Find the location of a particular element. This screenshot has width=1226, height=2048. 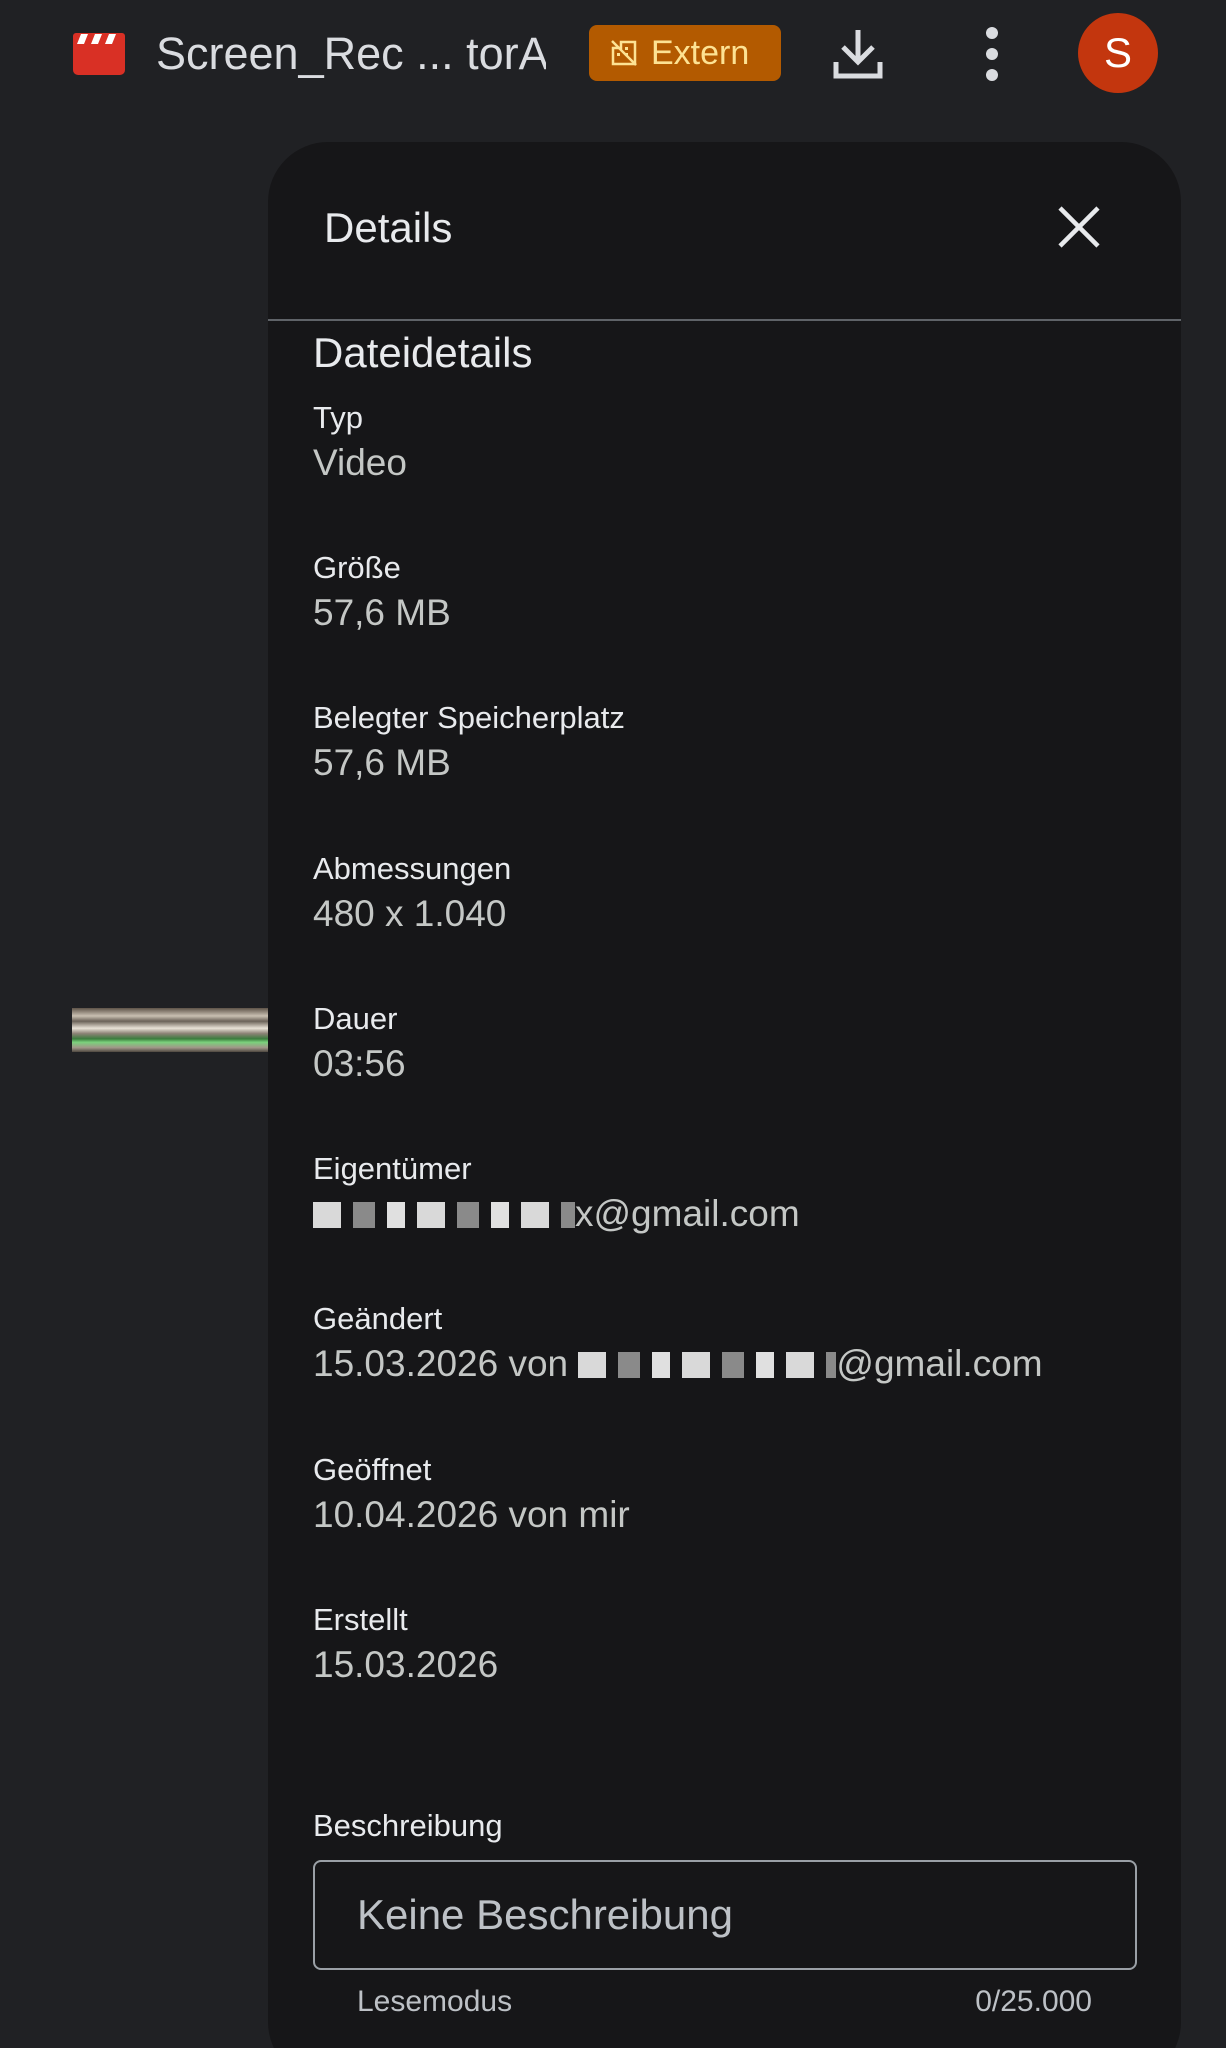

detail-modified: Geändert 15.03.2026 von @gmail.com is located at coordinates (733, 1344).